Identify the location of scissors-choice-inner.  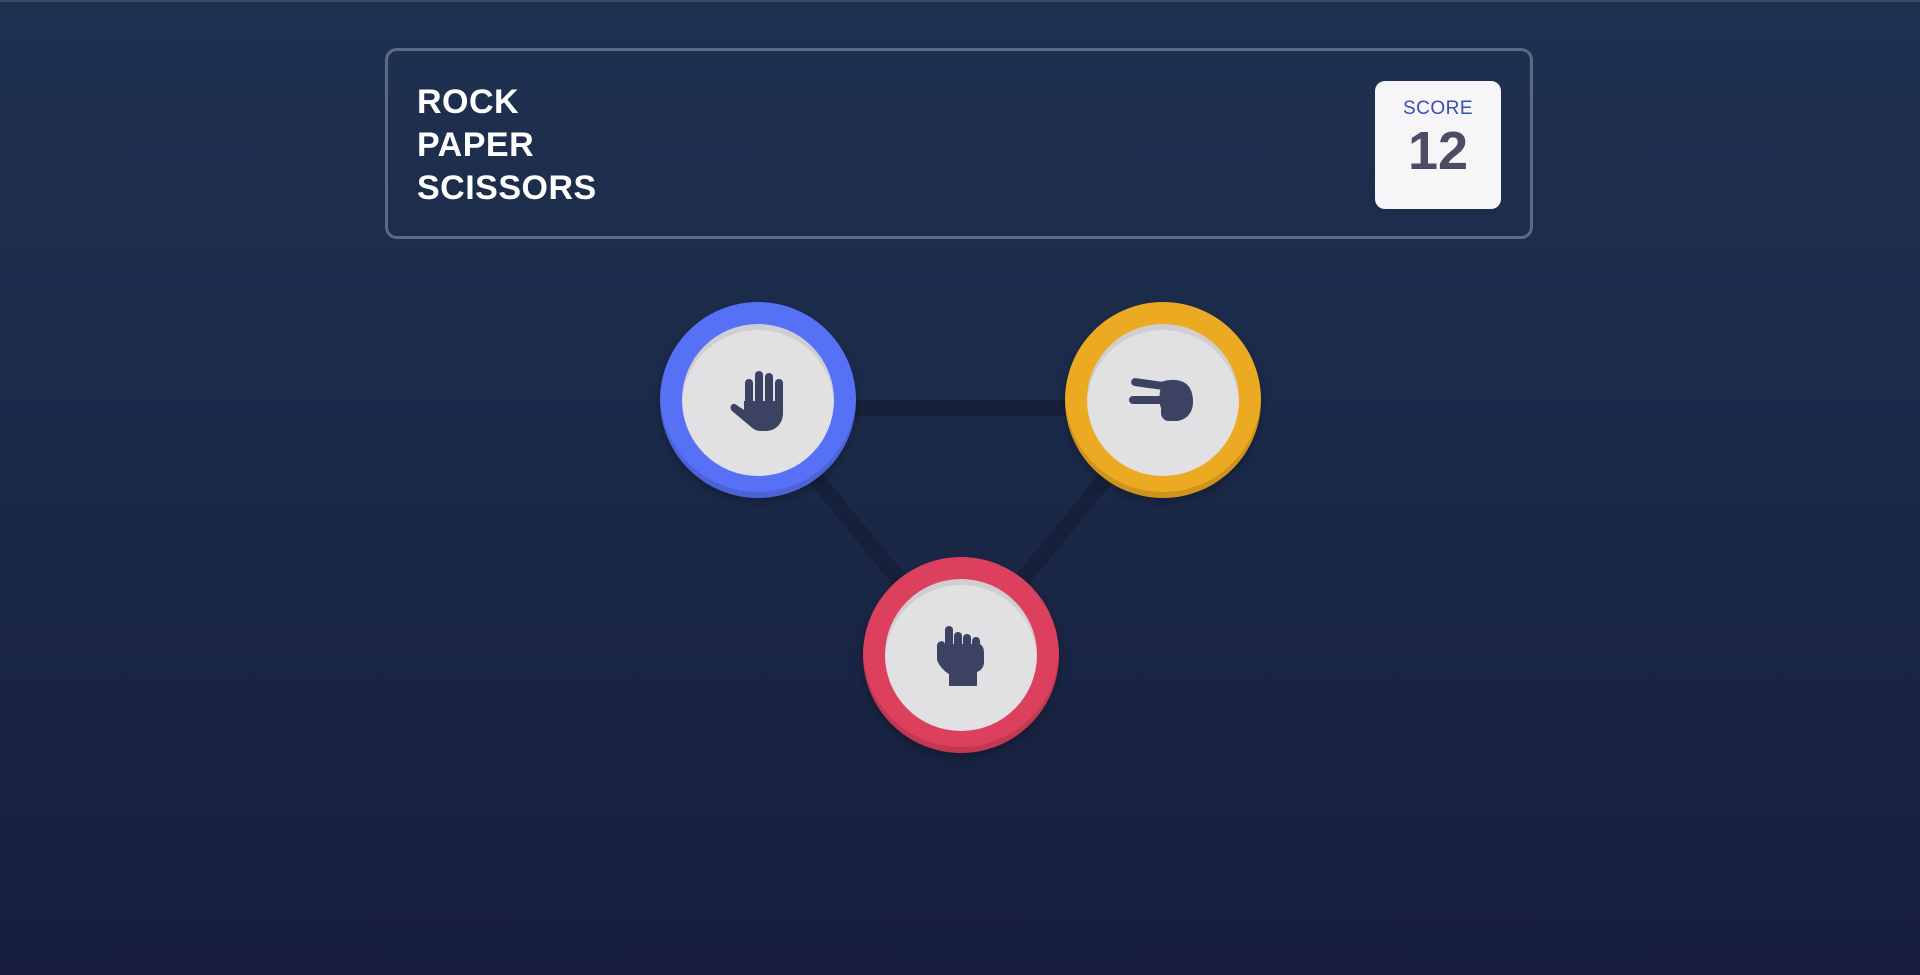
(1163, 400).